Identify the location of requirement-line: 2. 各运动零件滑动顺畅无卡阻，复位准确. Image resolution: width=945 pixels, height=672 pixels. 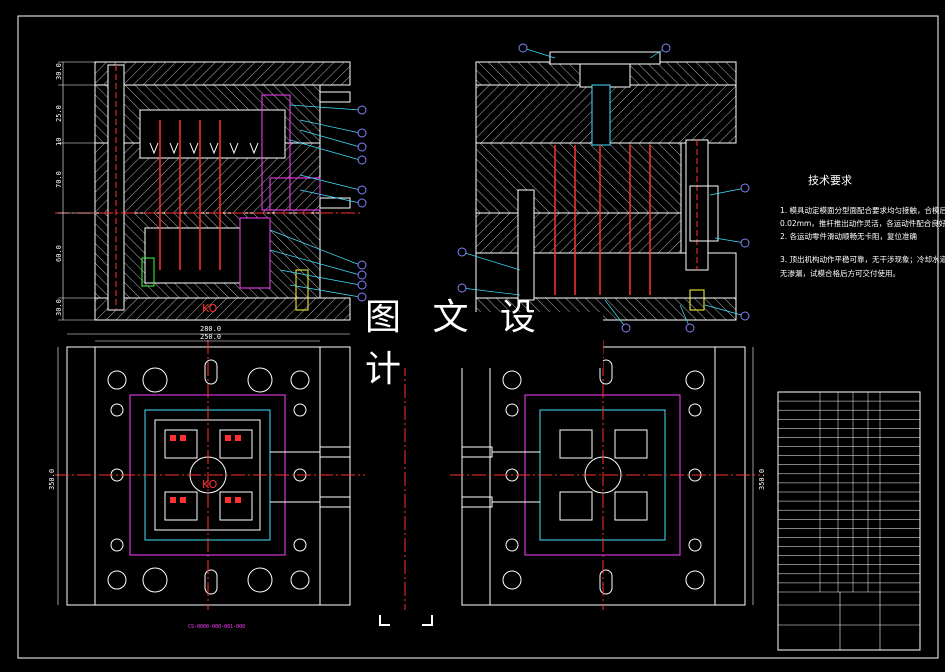
(849, 236).